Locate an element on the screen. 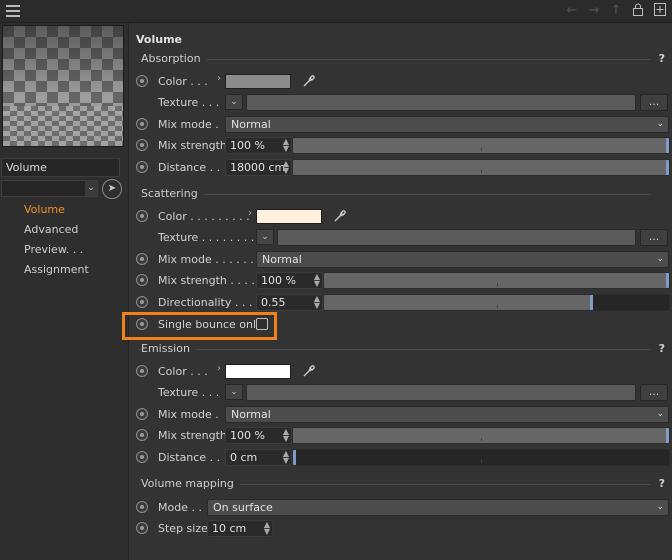 The width and height of the screenshot is (672, 560). lock-icon is located at coordinates (638, 11).